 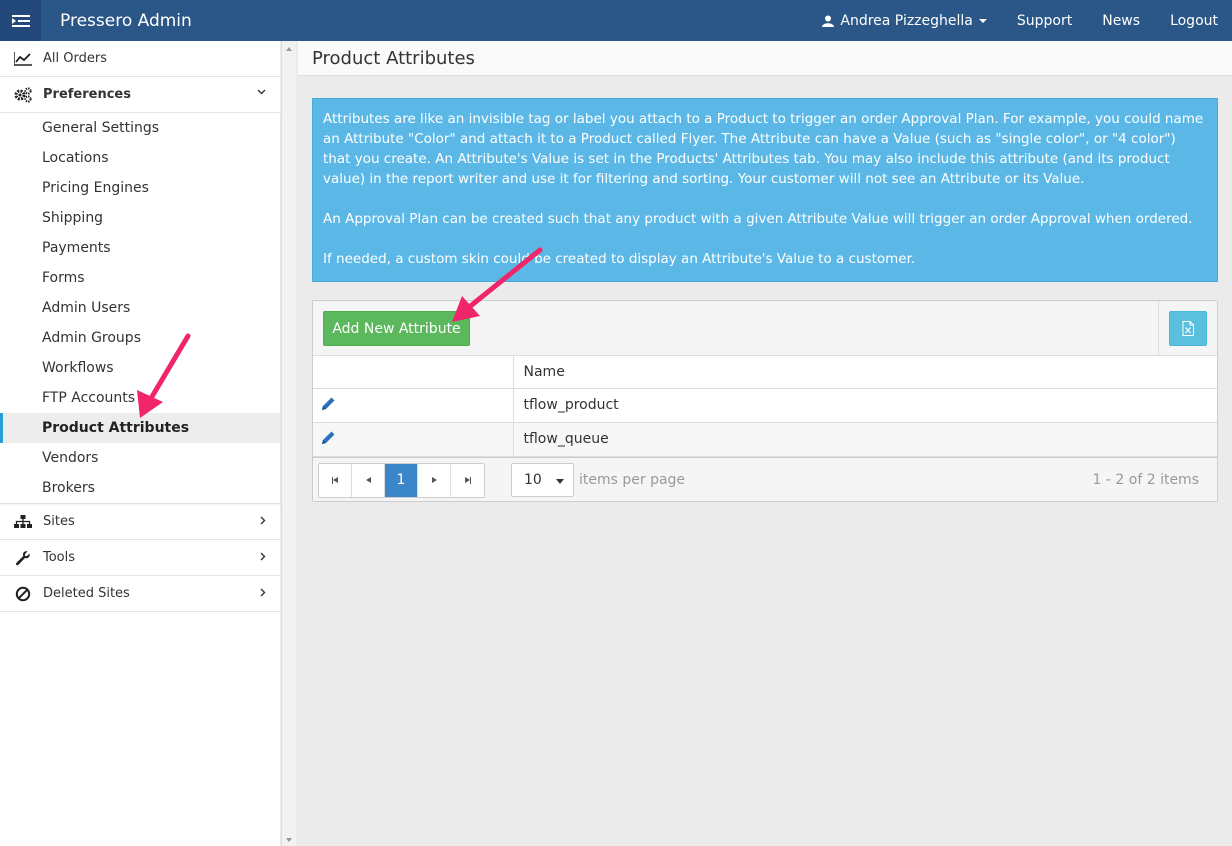 I want to click on grid-table: Name tflow_product tflow_queue, so click(x=765, y=406).